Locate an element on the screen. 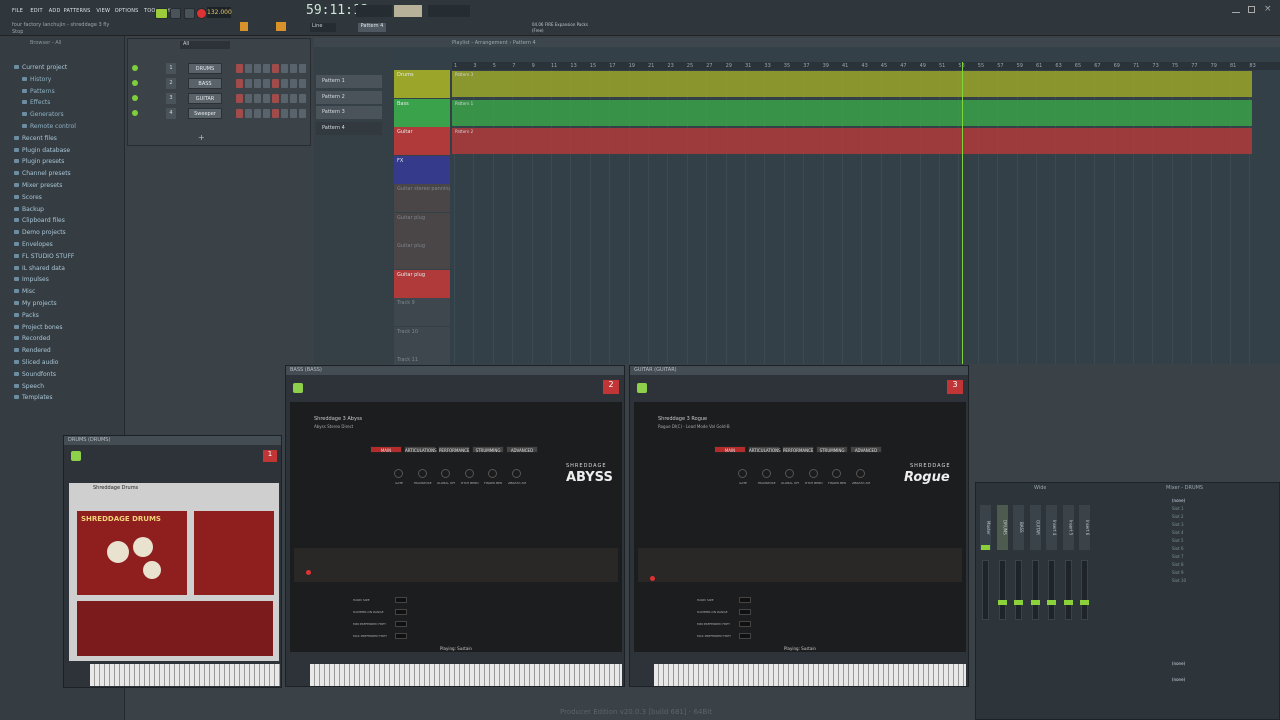 The image size is (1280, 720). guitar-tab-articulations: ARTICULATIONS is located at coordinates (764, 449).